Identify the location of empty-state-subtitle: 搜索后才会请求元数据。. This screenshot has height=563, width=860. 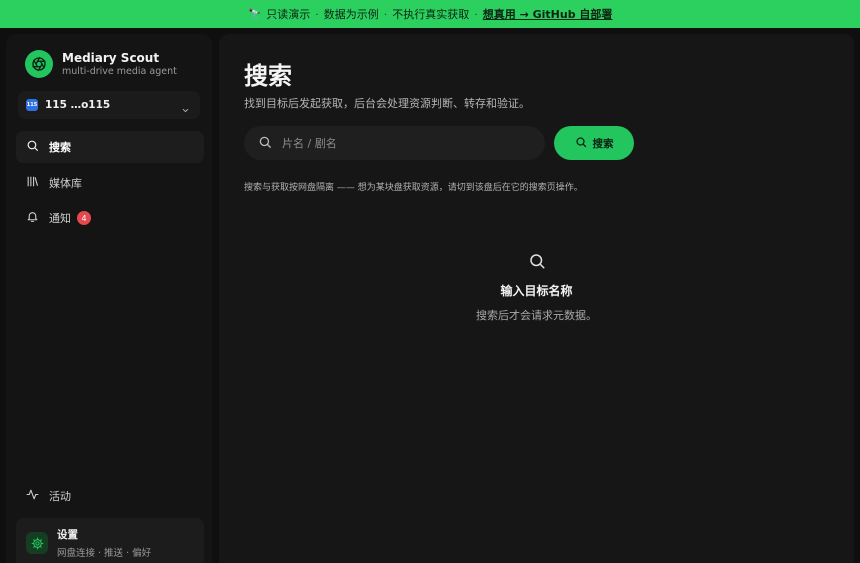
(536, 315).